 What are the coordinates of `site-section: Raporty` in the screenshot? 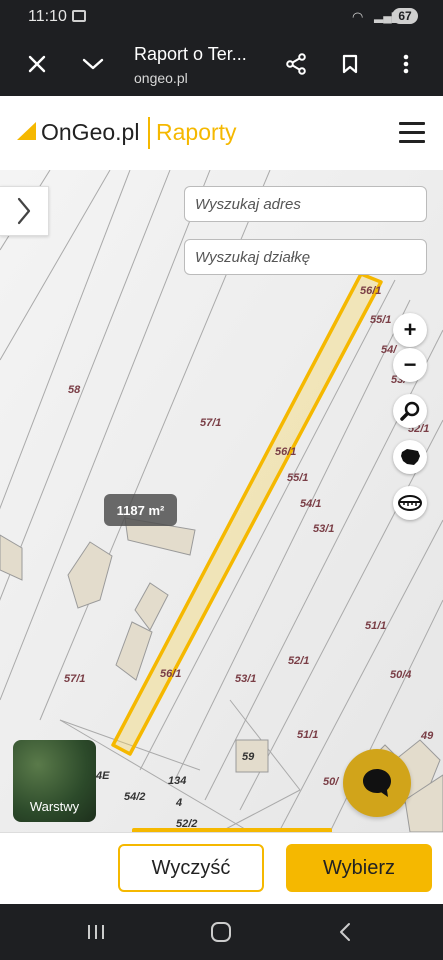 It's located at (196, 132).